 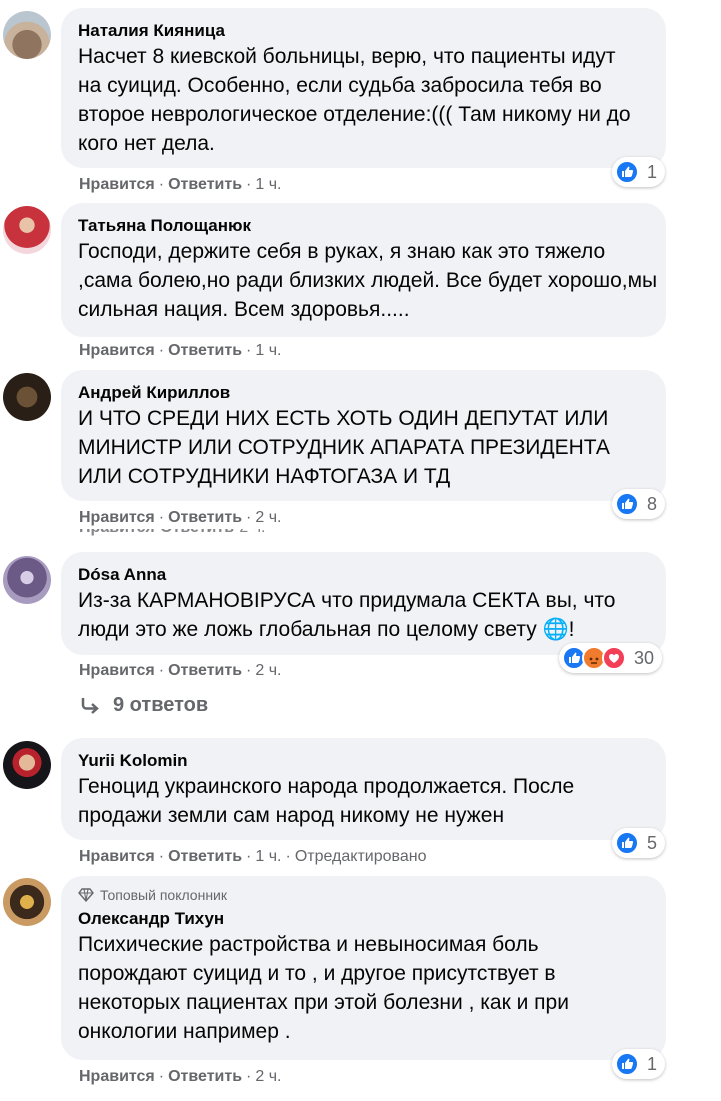 I want to click on reaction-count: 30, so click(x=644, y=657).